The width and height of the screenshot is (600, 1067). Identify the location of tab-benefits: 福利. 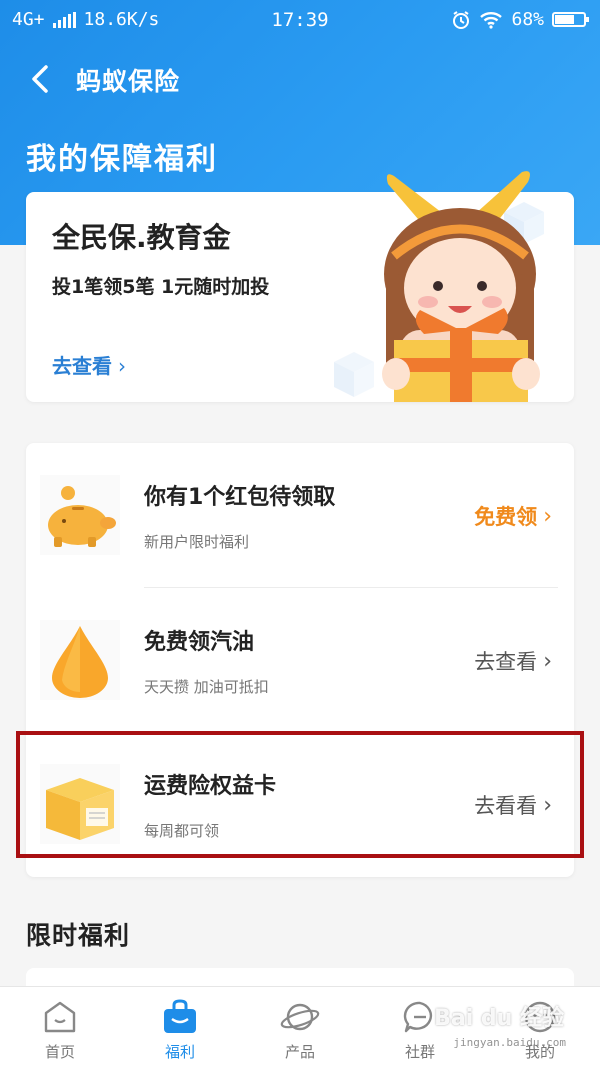
(180, 1027).